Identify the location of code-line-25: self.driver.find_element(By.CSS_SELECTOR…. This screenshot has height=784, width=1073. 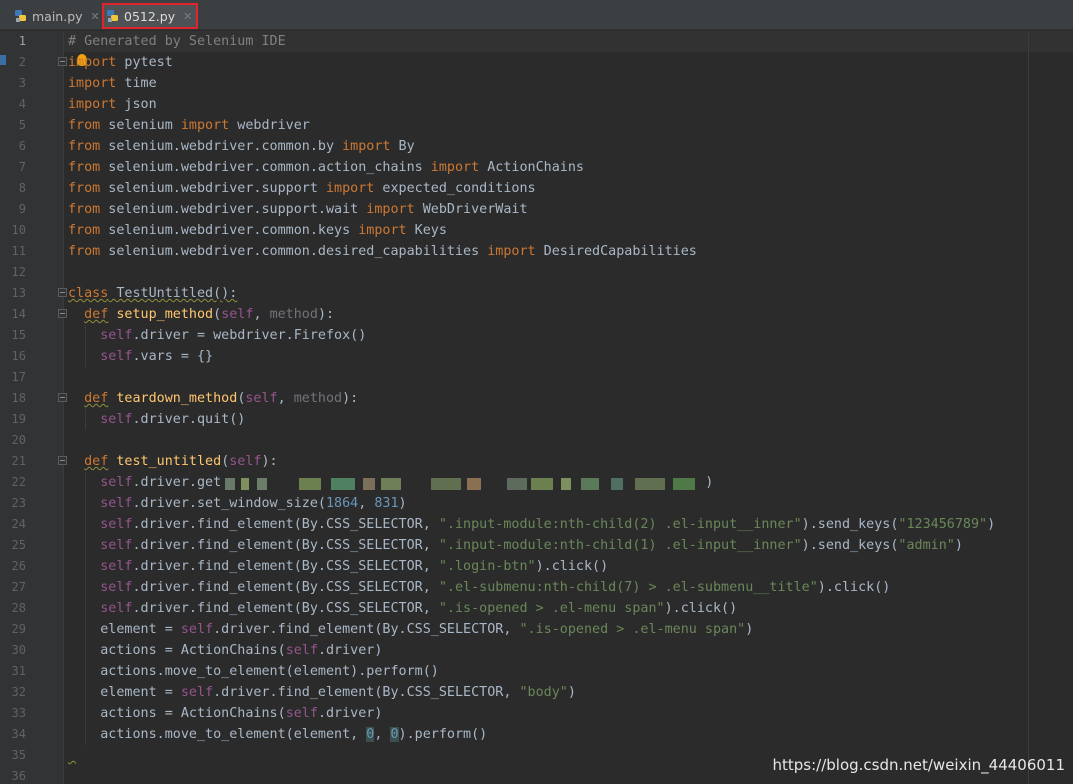
(531, 545).